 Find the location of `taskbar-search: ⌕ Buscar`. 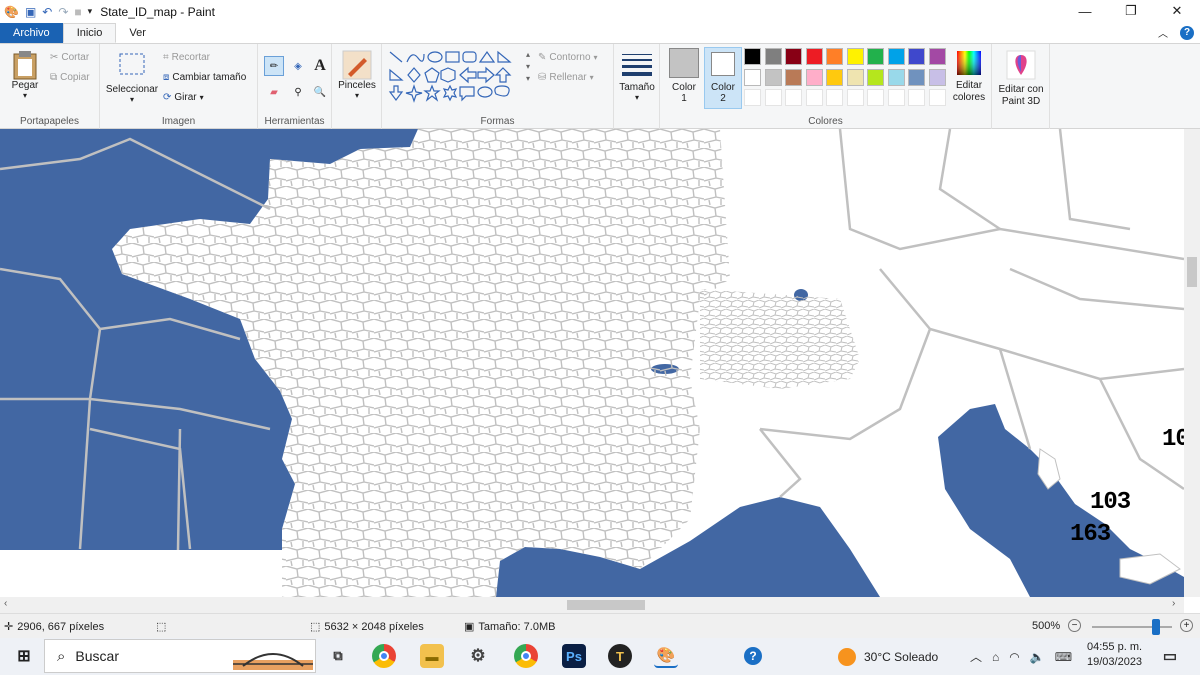

taskbar-search: ⌕ Buscar is located at coordinates (180, 656).